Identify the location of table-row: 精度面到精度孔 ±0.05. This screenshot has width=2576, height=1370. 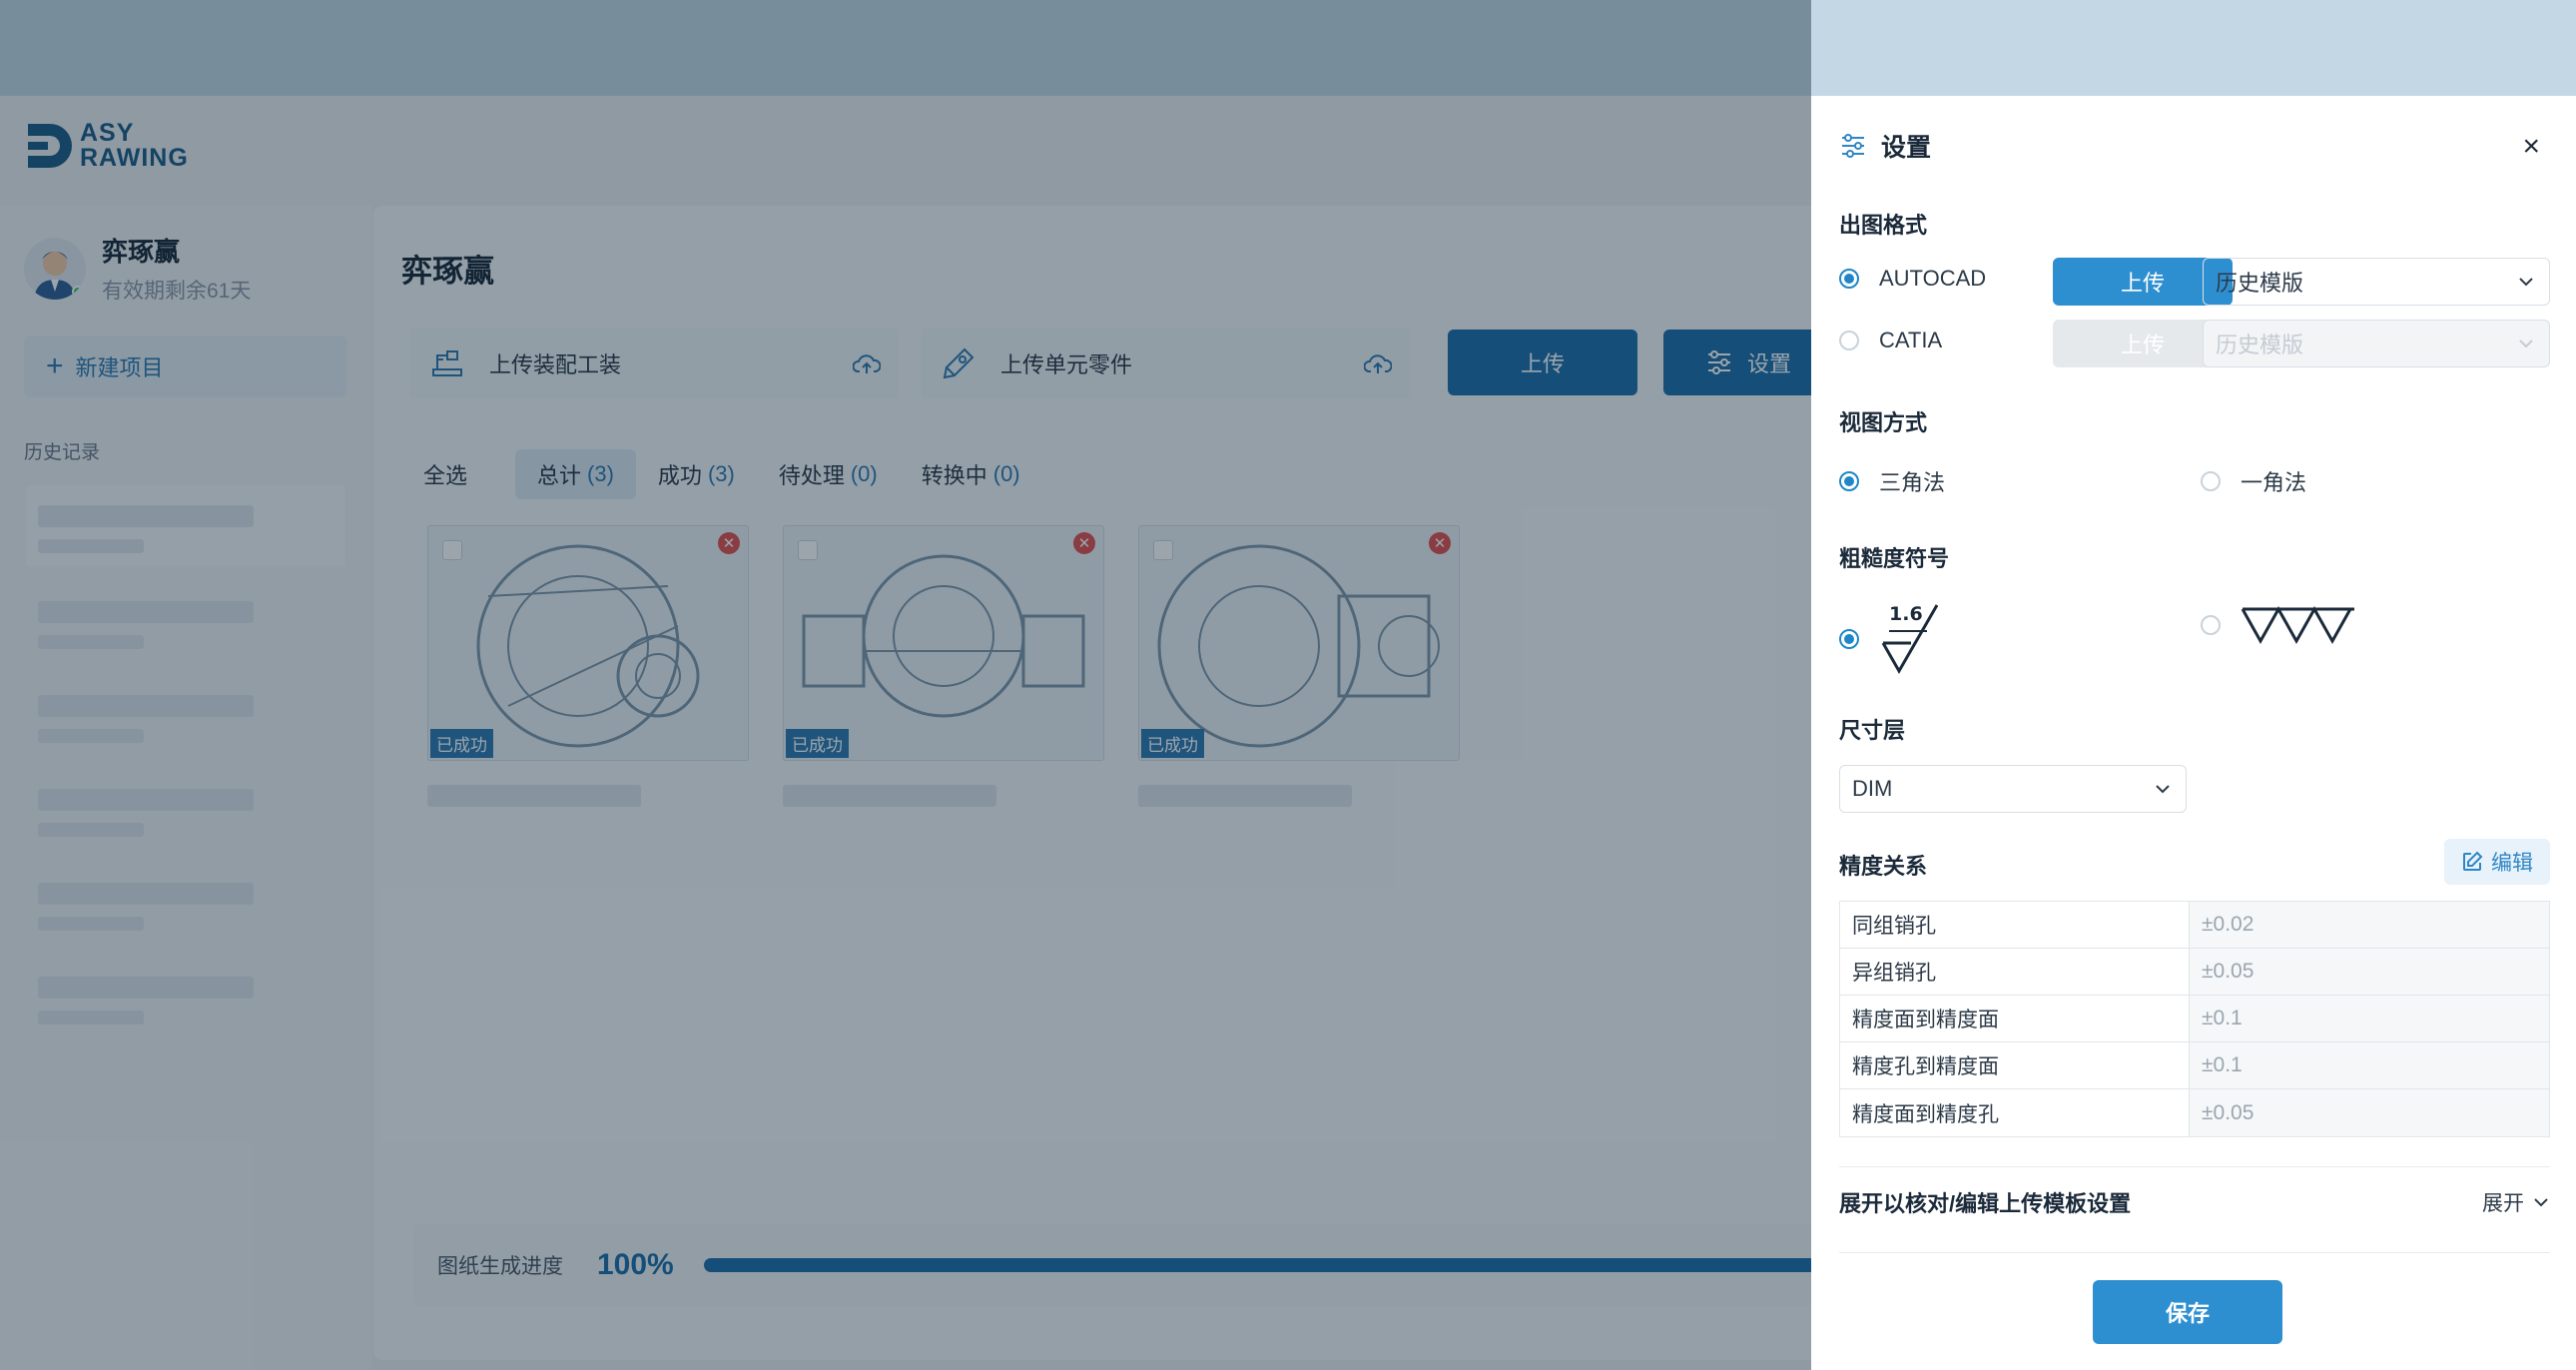
(2194, 1112).